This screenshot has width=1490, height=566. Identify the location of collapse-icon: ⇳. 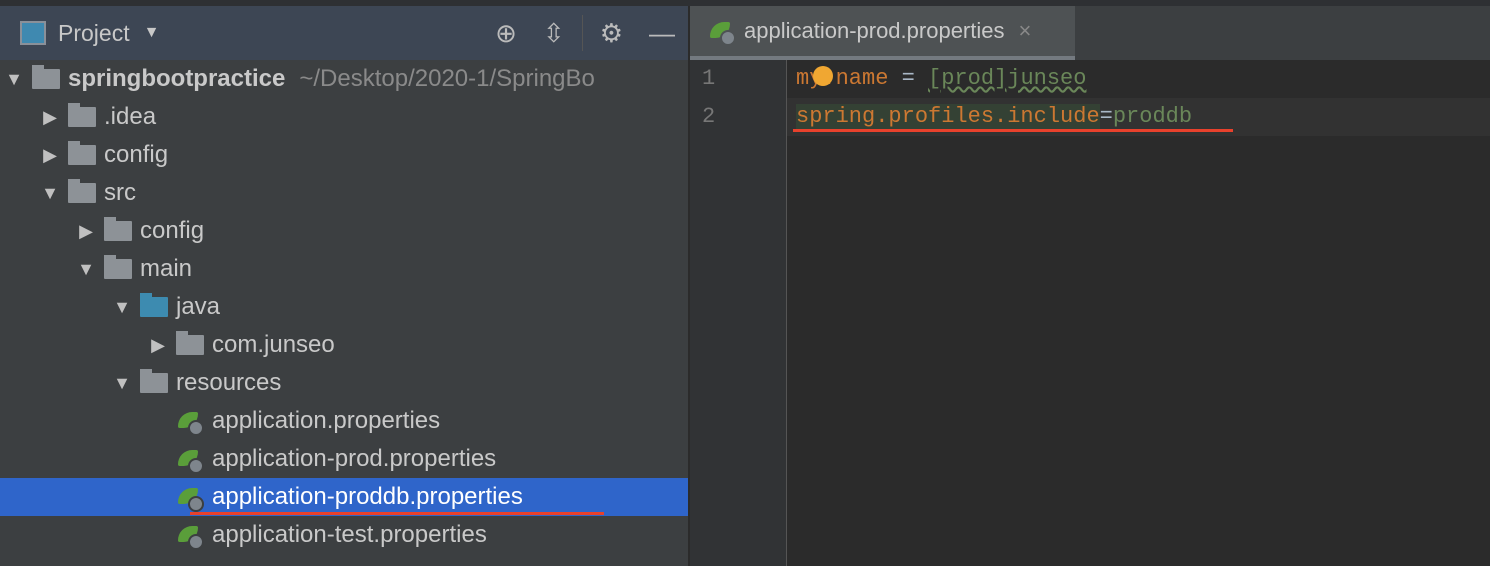
(554, 33).